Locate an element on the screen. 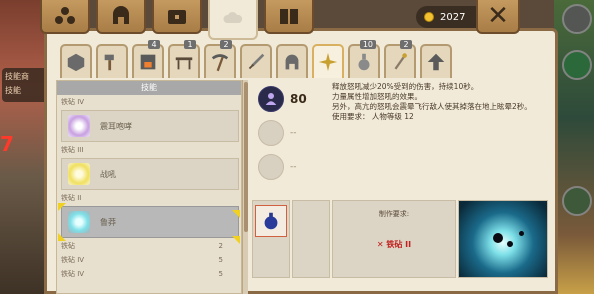 This screenshot has width=594, height=294. category-tab-blocks is located at coordinates (76, 61).